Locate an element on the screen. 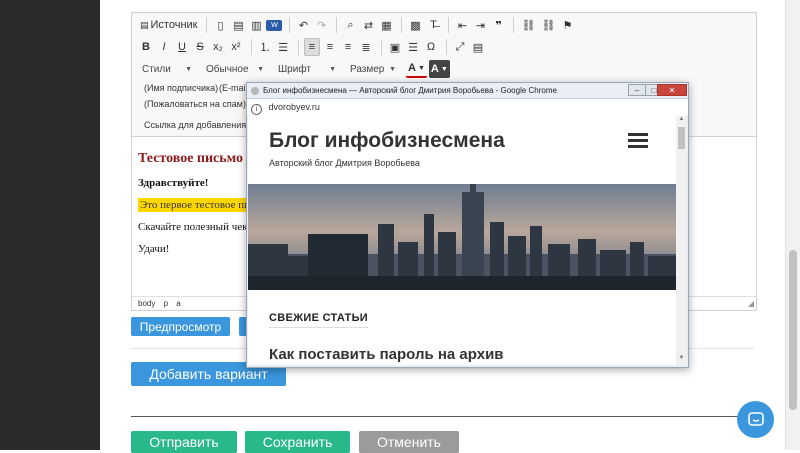  numbered-list-icon: ⒈ is located at coordinates (265, 47).